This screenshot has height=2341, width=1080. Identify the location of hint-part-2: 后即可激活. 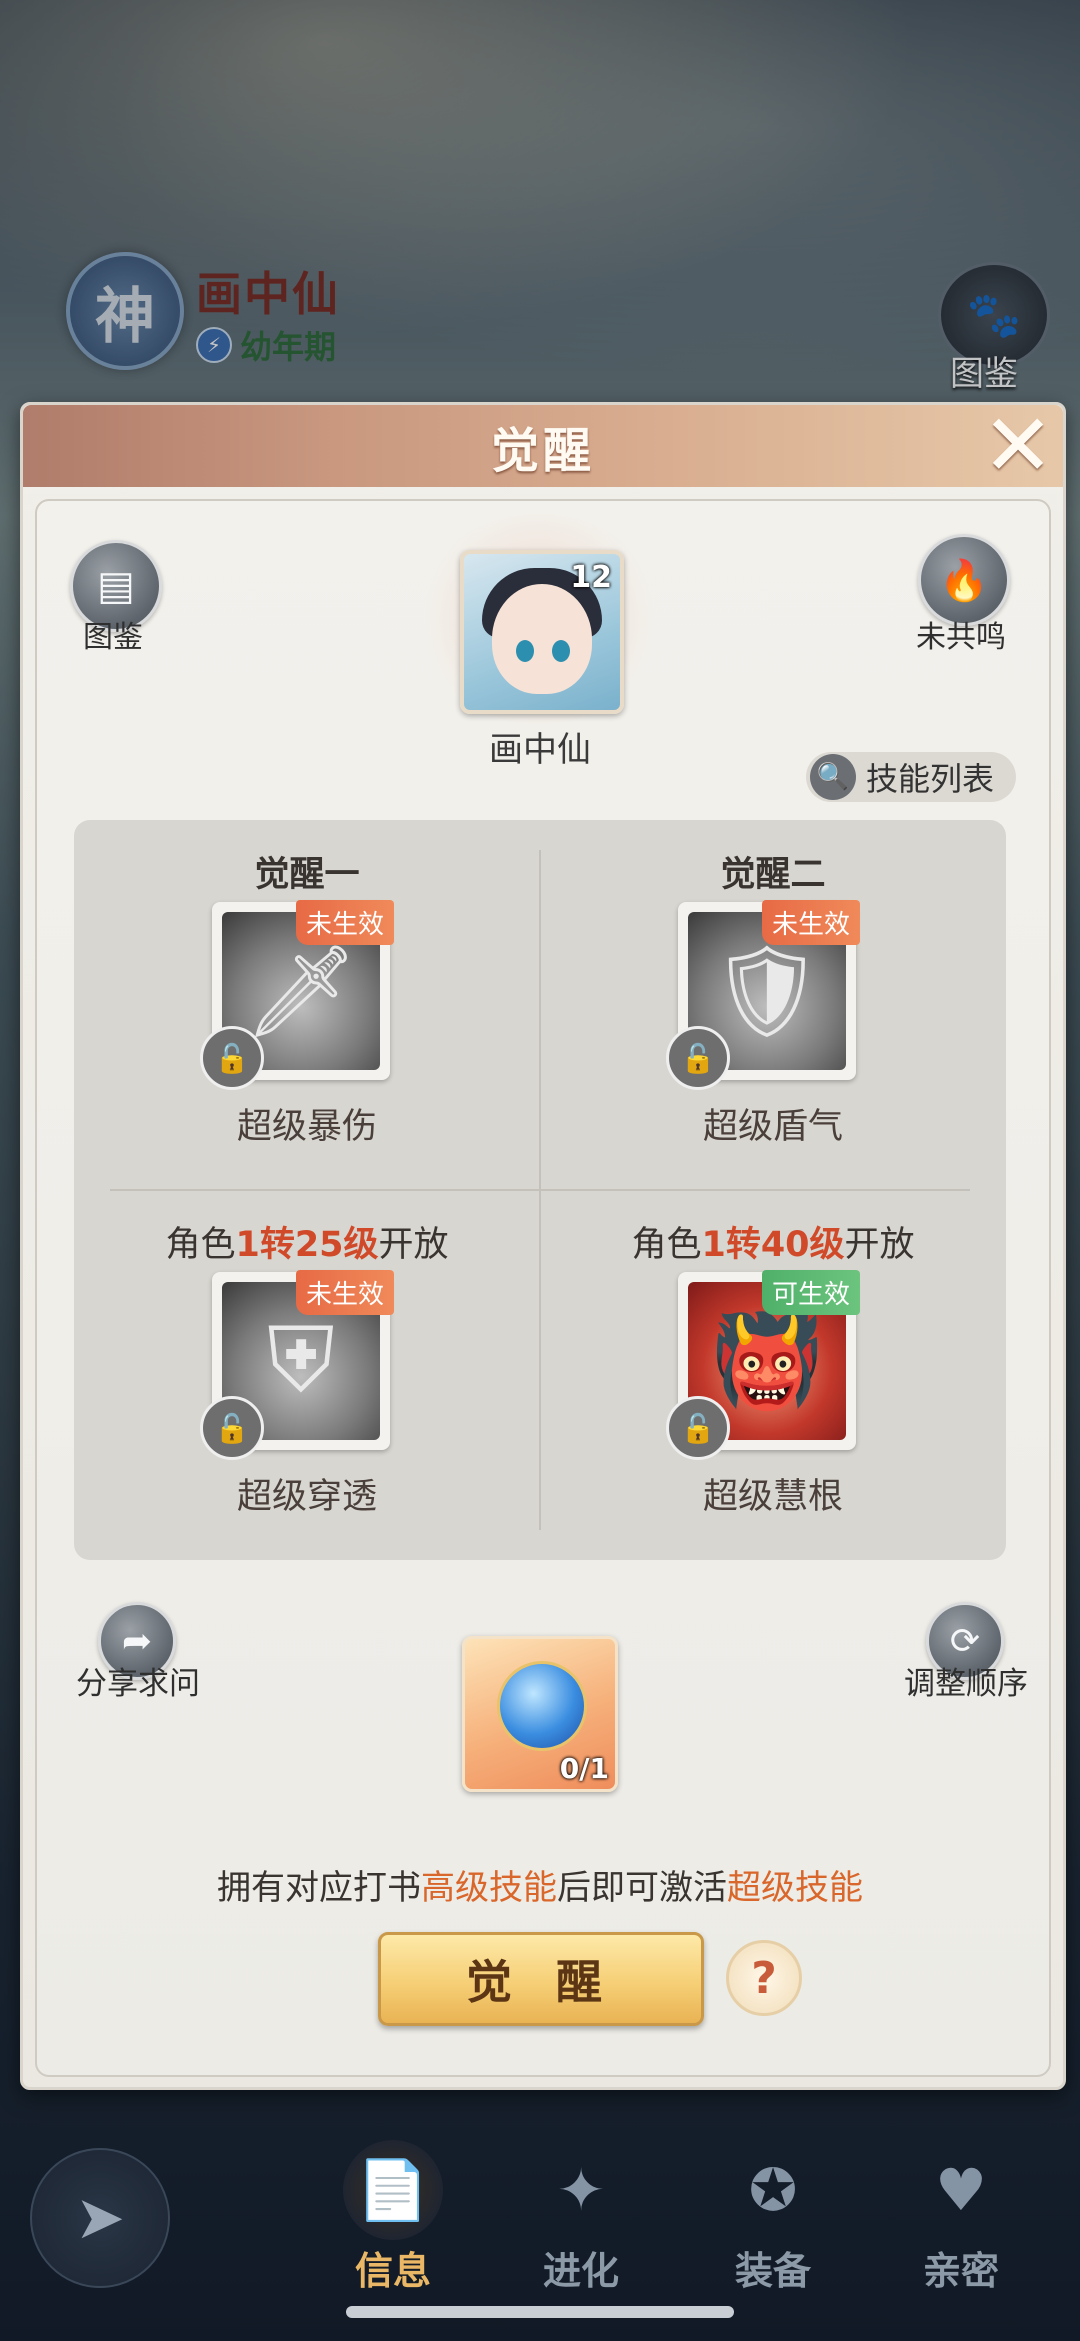
(642, 1888).